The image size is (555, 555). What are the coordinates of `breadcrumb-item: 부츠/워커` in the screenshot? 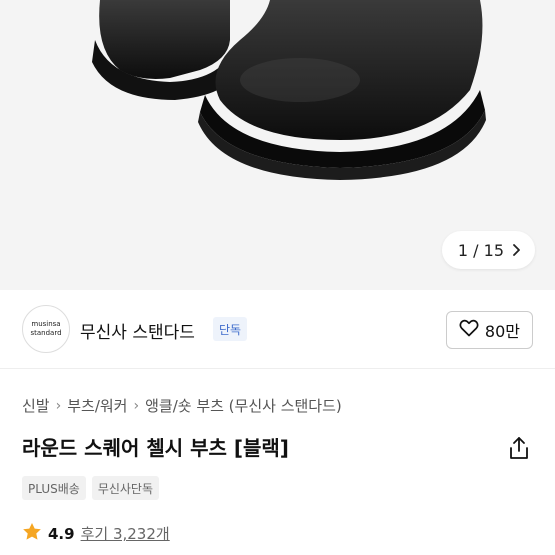 It's located at (97, 405).